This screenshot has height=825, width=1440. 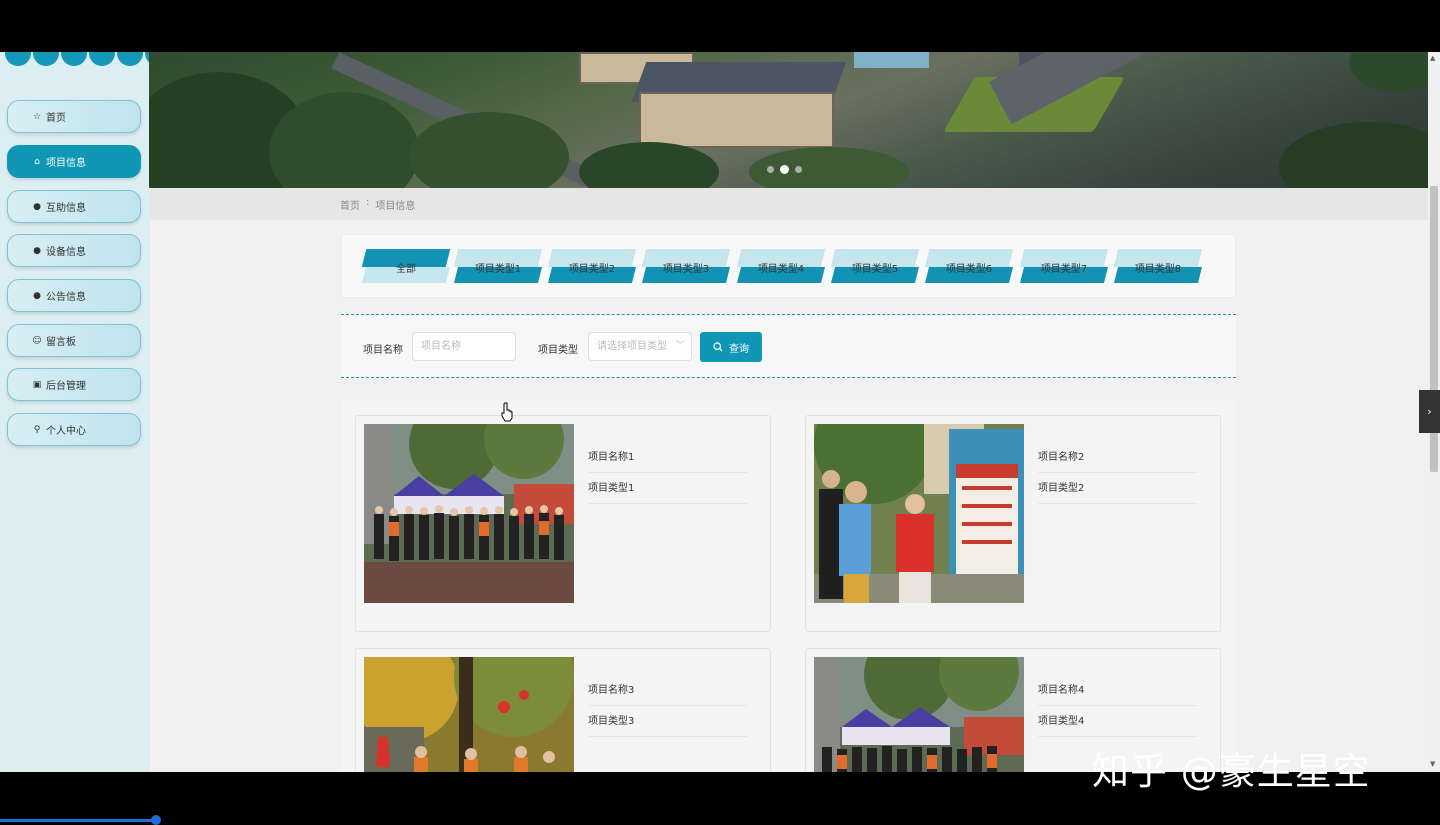 I want to click on category-tab-type4: 项目类型4, so click(x=781, y=267).